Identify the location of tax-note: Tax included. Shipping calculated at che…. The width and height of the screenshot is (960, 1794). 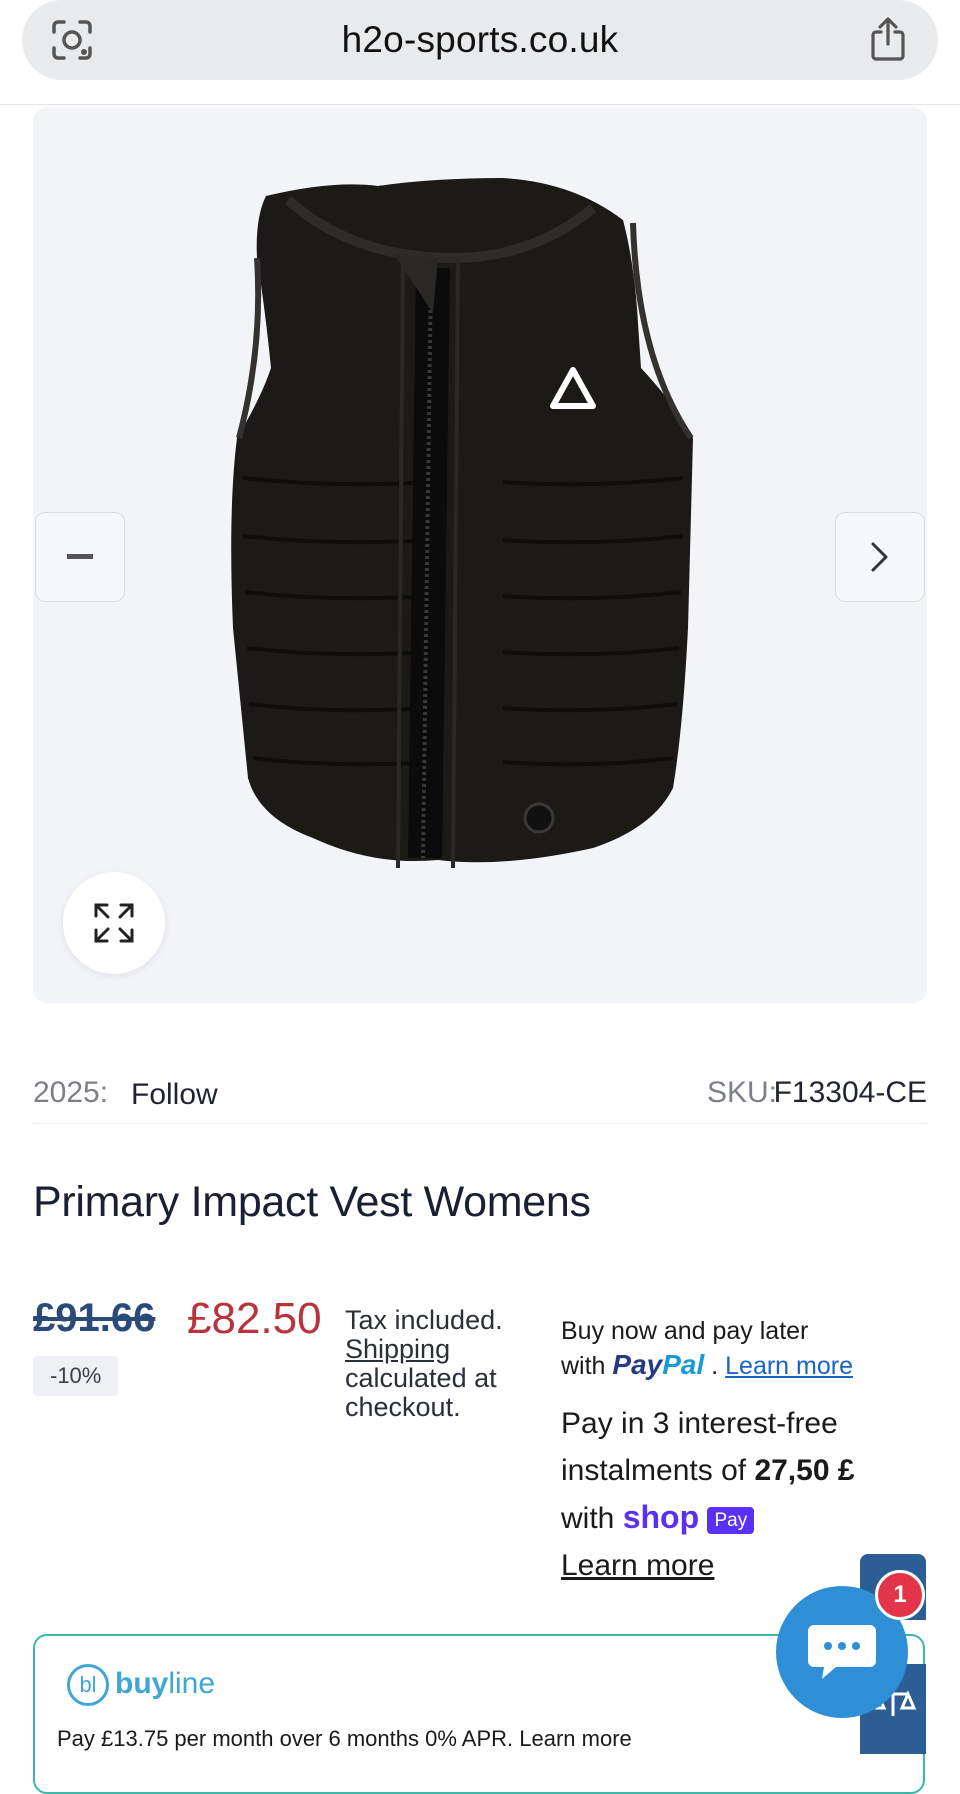
(430, 1364).